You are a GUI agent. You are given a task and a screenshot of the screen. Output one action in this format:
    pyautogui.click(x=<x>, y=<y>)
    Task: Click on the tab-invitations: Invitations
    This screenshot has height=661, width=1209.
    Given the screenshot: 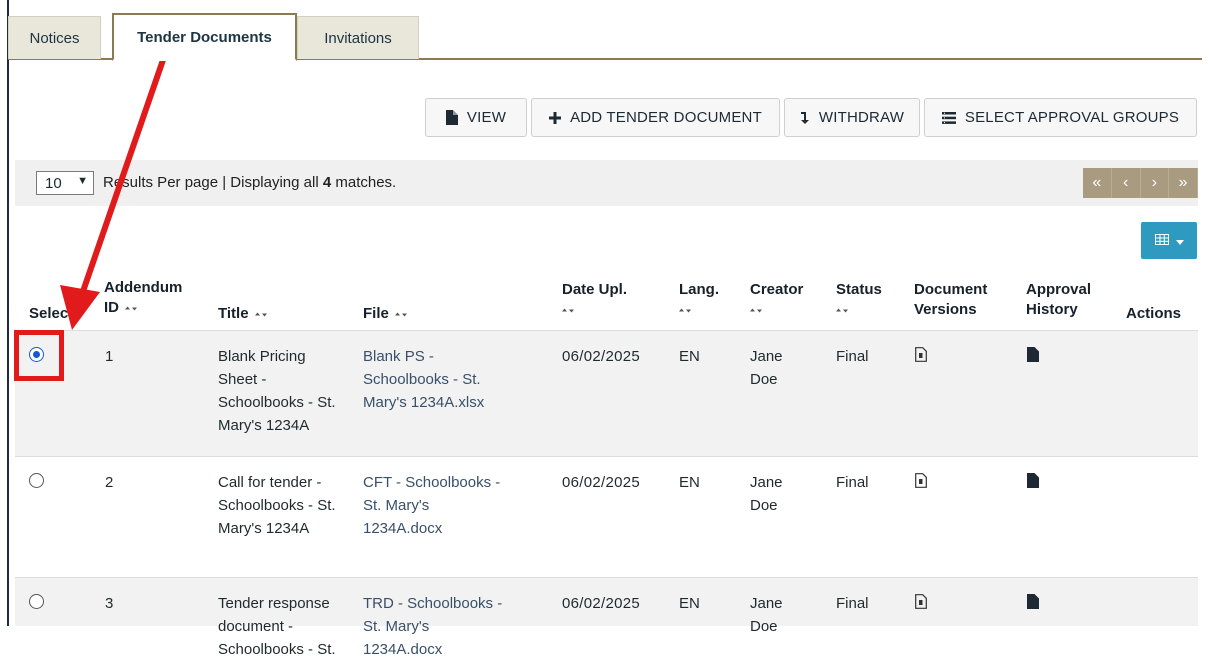 What is the action you would take?
    pyautogui.click(x=358, y=37)
    